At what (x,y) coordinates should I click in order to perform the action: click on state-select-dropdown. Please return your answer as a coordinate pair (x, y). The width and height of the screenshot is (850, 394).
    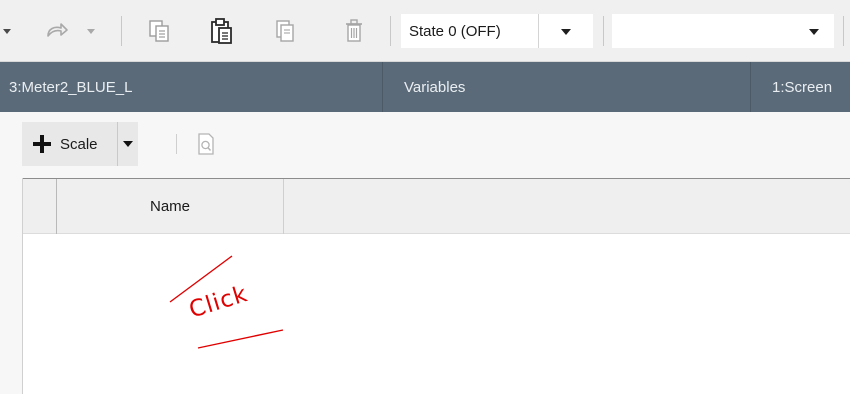
    Looking at the image, I should click on (566, 31).